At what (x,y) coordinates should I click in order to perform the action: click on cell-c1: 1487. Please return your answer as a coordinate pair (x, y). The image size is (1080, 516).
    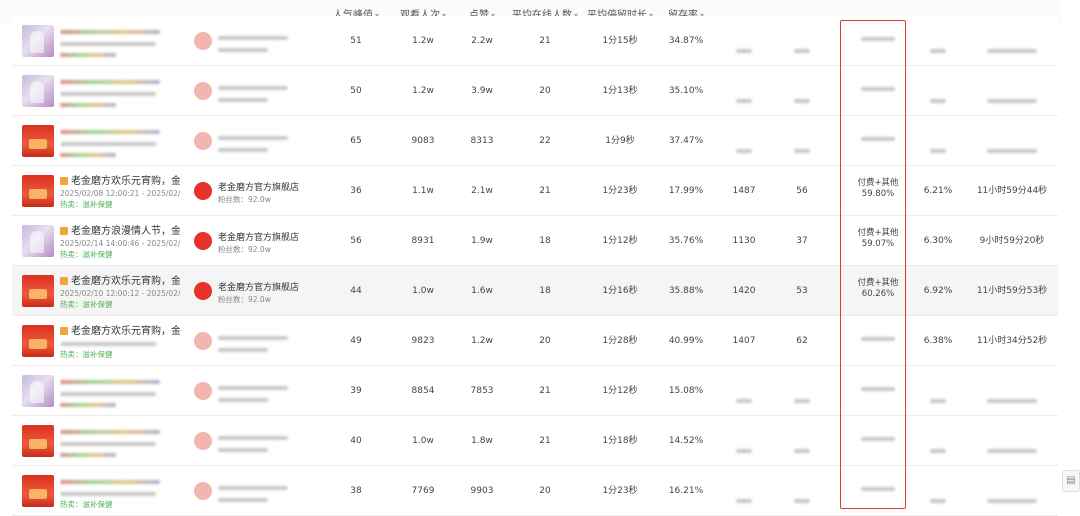
    Looking at the image, I should click on (744, 191).